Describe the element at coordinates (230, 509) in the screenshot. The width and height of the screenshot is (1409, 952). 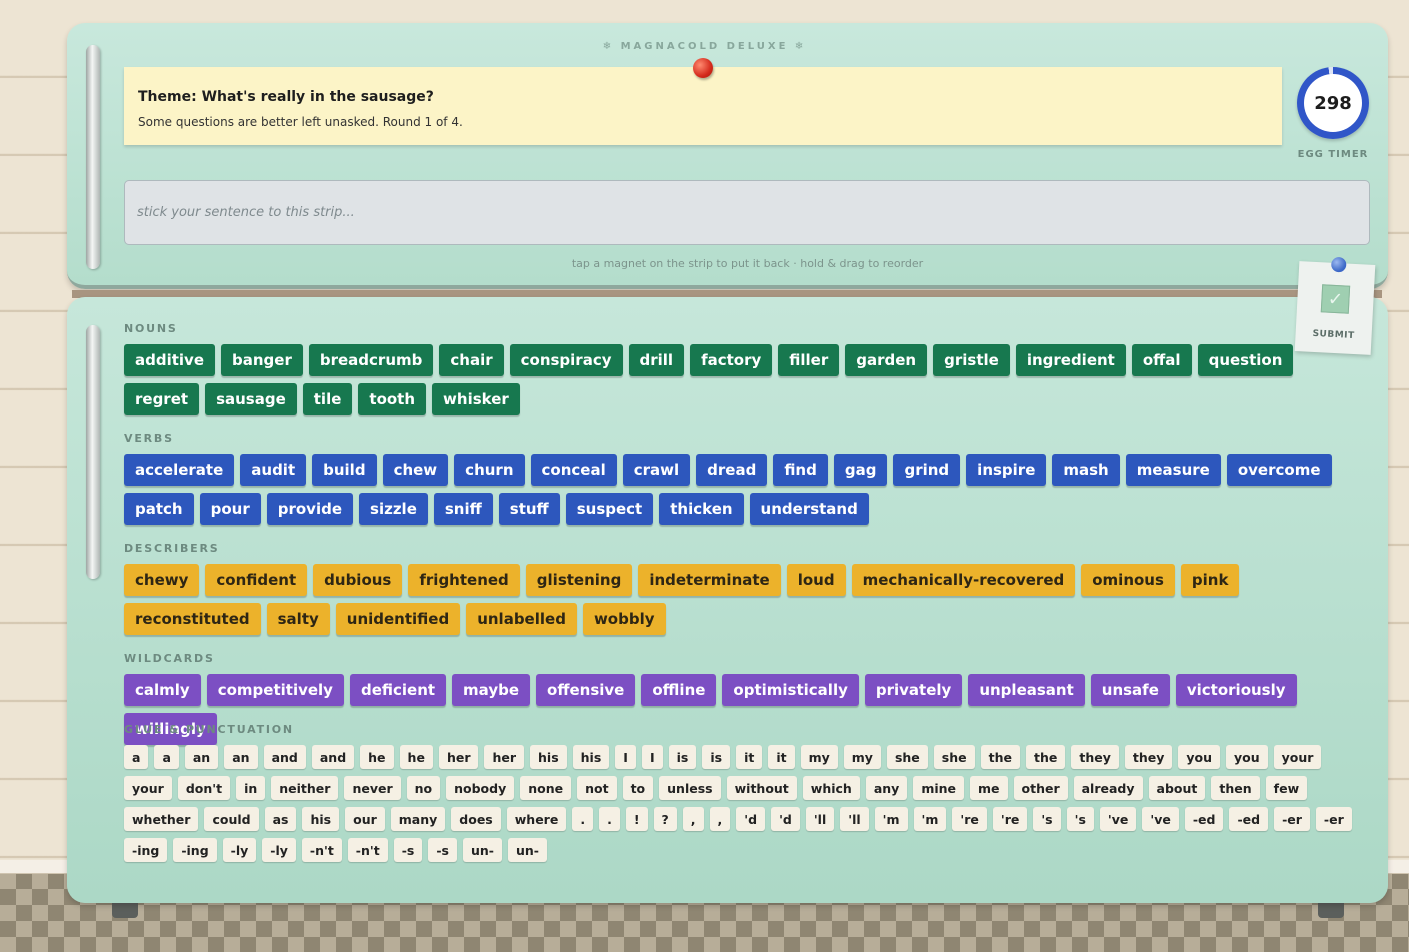
I see `verb-magnet: pour` at that location.